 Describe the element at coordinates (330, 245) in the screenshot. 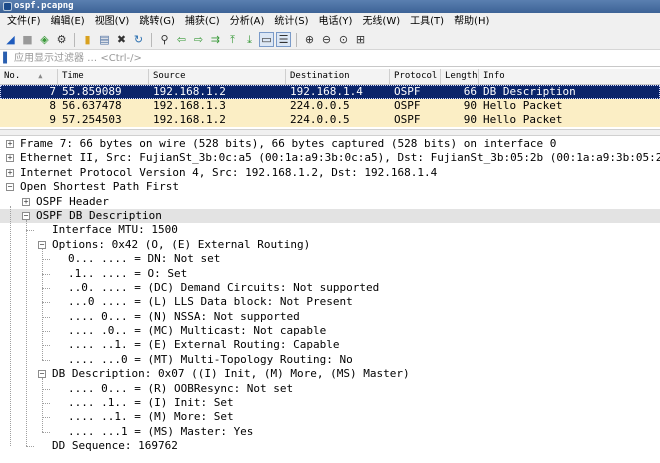

I see `detail-tree-item: − Options: 0x42 (O, (E) External Routing)` at that location.